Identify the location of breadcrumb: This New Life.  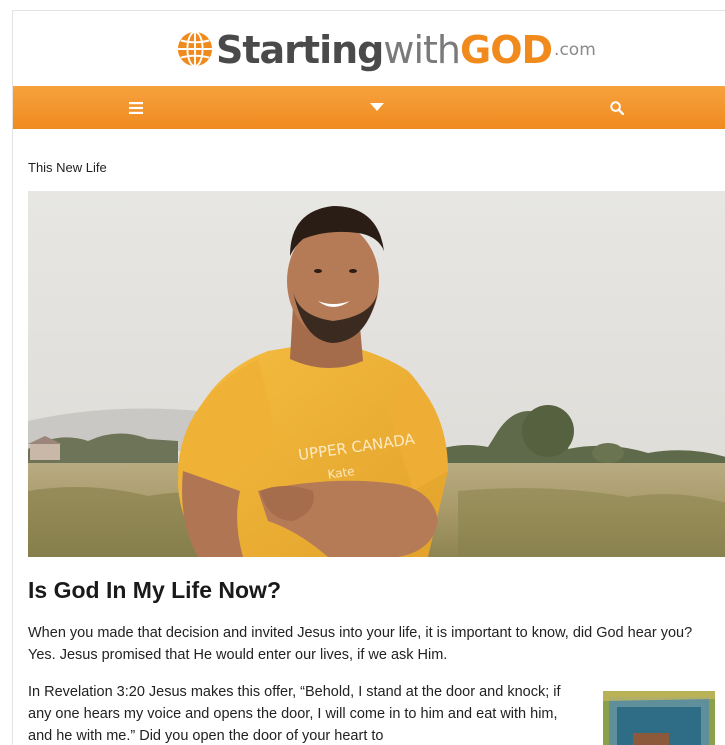
(67, 167).